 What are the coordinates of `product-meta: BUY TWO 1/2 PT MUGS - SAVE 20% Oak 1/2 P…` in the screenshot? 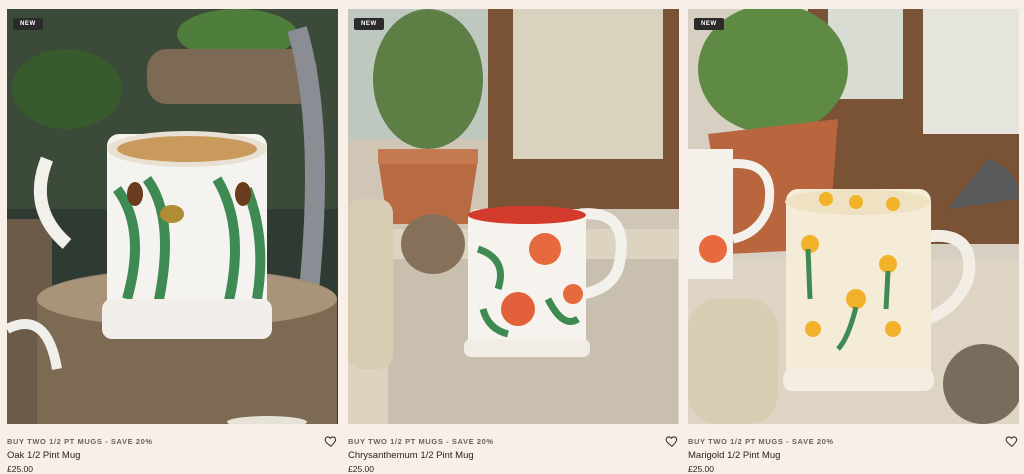 It's located at (172, 449).